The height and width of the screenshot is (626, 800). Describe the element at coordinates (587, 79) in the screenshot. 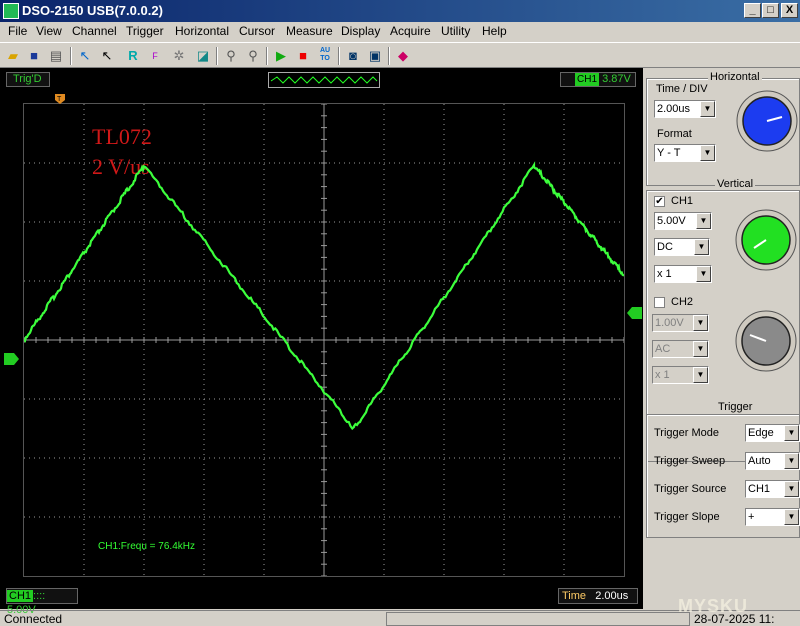

I see `trigger-channel-badge: CH1` at that location.